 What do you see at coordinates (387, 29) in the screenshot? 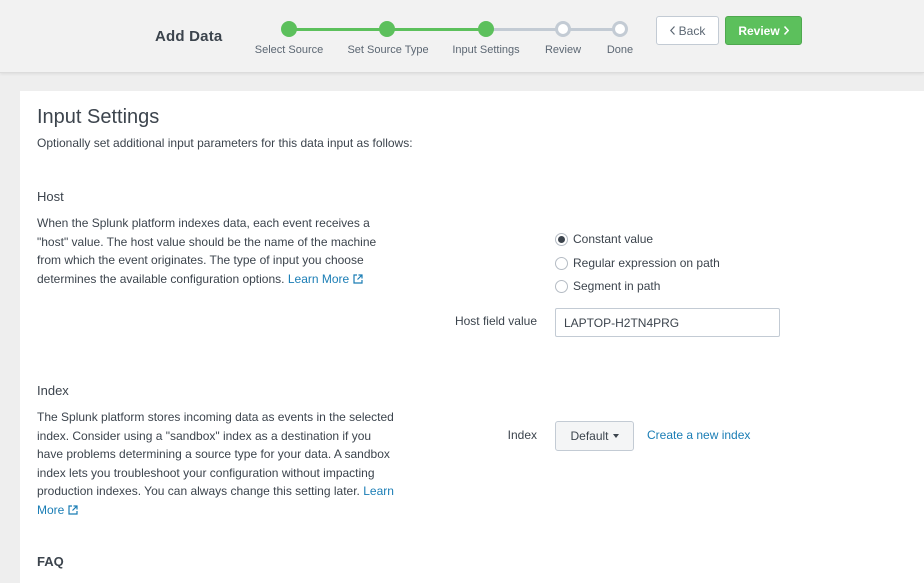
I see `step-set-source-type-dot` at bounding box center [387, 29].